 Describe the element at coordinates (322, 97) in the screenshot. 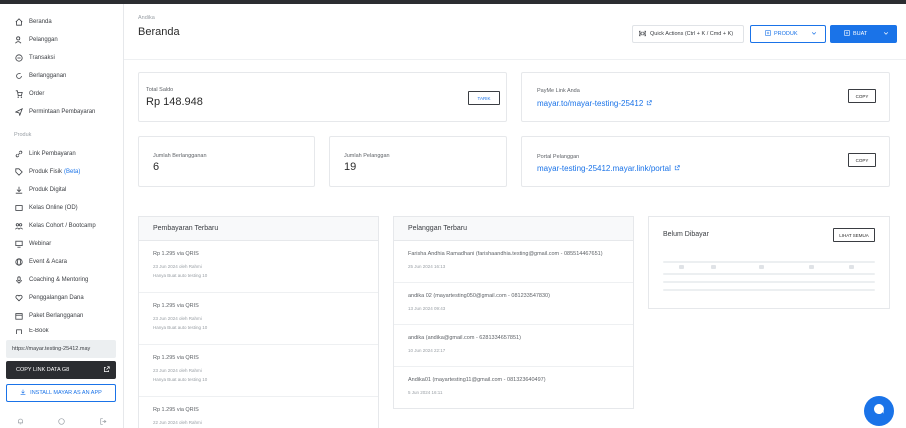

I see `total-saldo-card: Total Saldo Rp 148.948 TARIK` at that location.